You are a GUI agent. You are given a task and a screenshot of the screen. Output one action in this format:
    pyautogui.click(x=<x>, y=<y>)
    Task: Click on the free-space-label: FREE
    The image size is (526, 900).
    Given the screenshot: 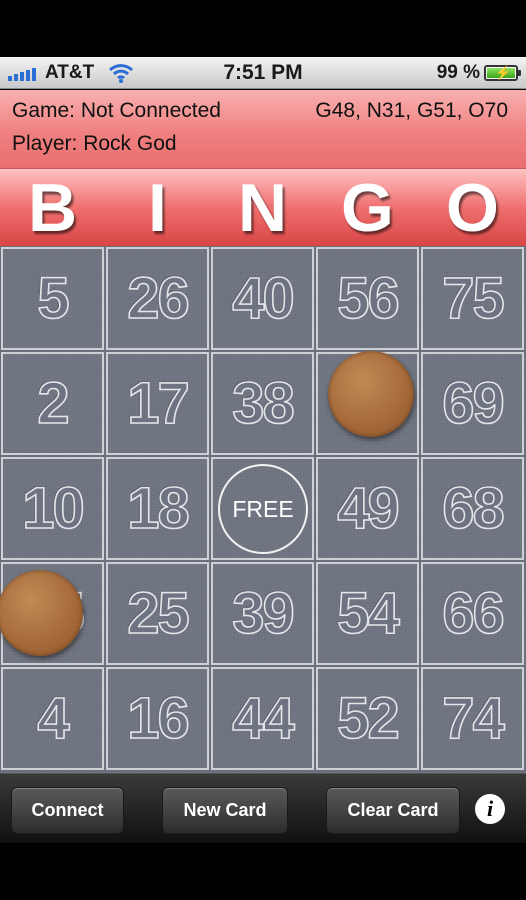 What is the action you would take?
    pyautogui.click(x=263, y=509)
    